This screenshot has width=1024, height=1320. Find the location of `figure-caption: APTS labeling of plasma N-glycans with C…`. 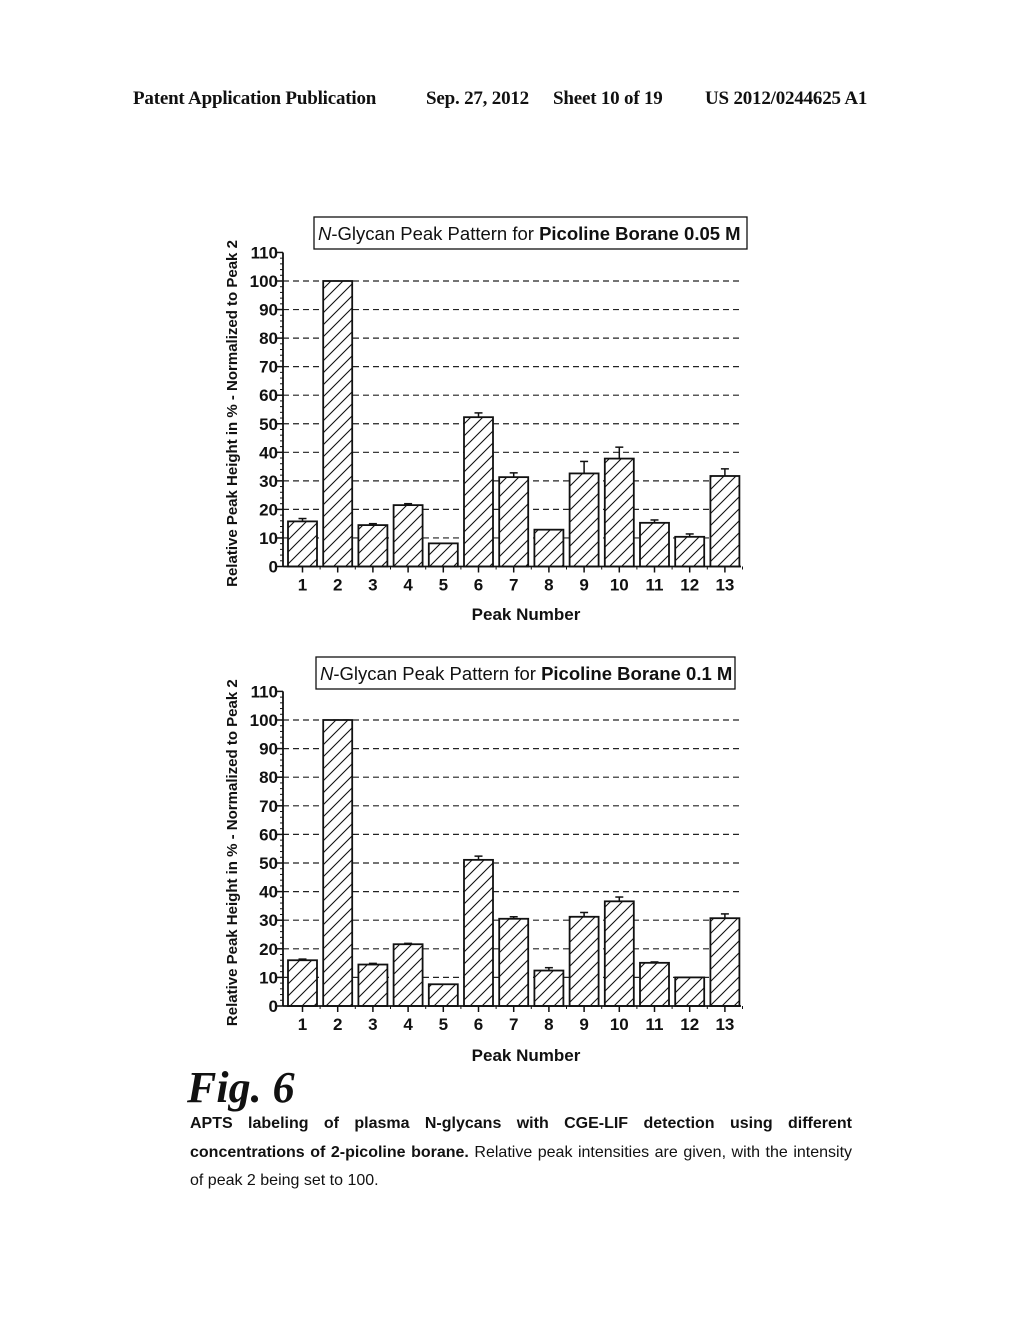

figure-caption: APTS labeling of plasma N-glycans with C… is located at coordinates (521, 1153).